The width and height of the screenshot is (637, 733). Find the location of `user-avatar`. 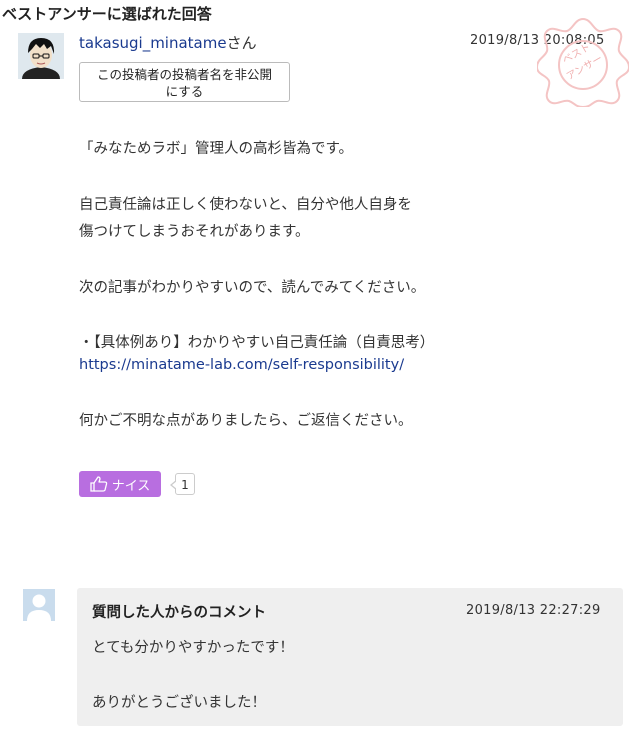

user-avatar is located at coordinates (41, 56).